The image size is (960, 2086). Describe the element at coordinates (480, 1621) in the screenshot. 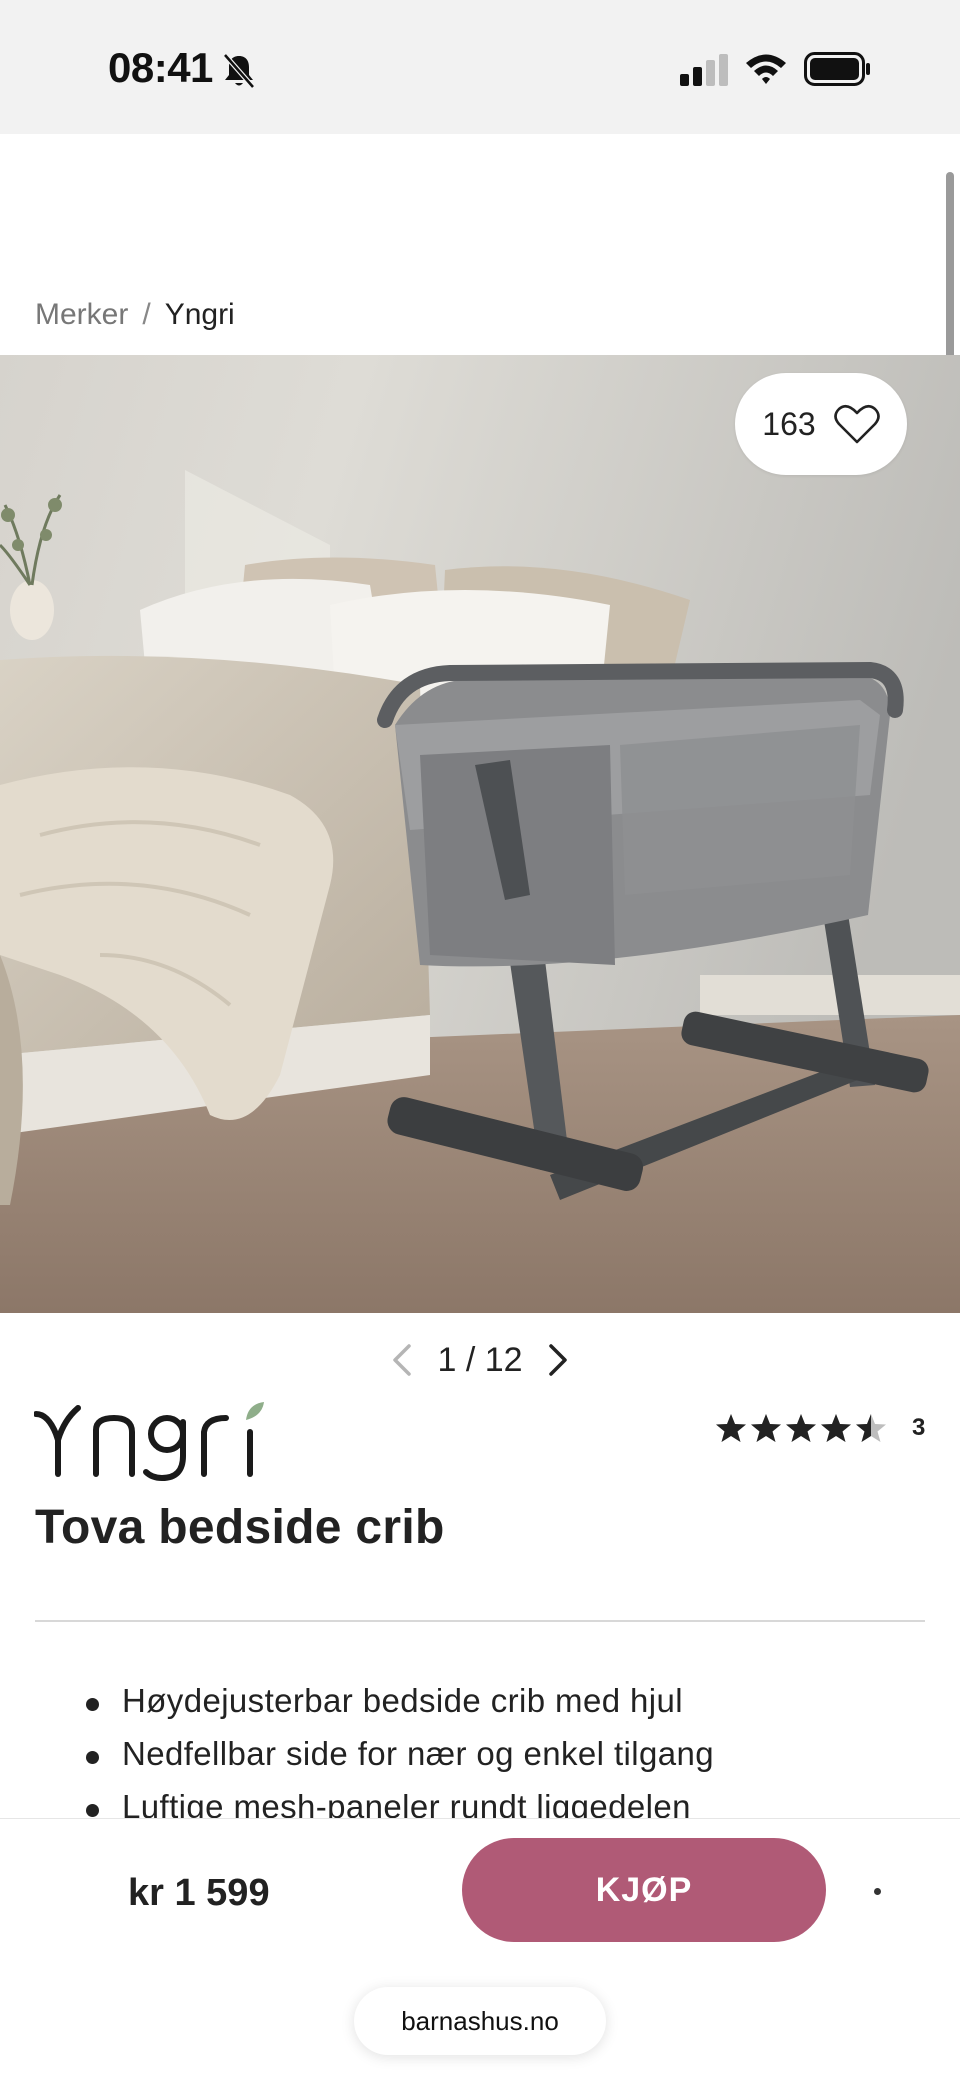

I see `divider` at that location.